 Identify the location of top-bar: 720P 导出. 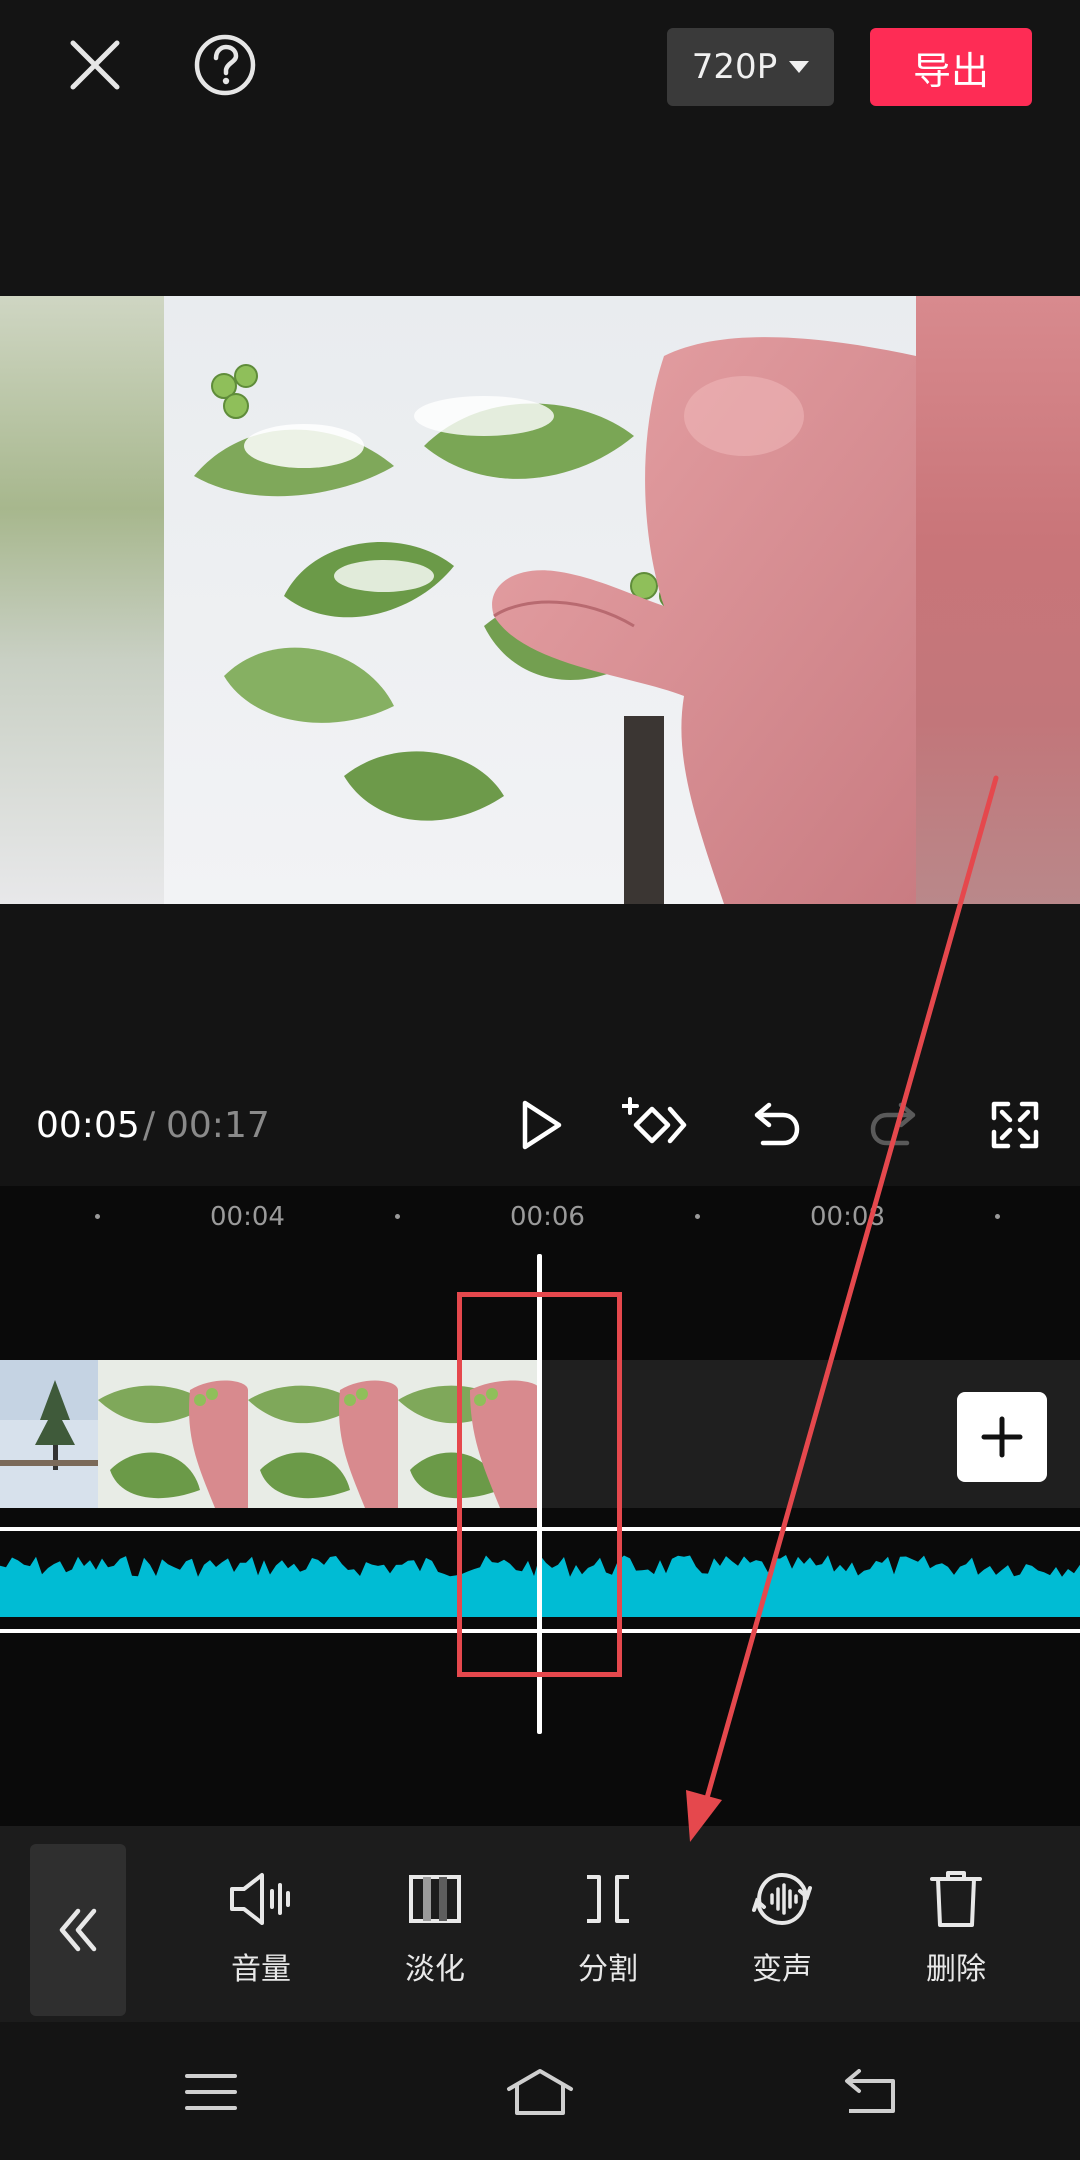
(540, 70).